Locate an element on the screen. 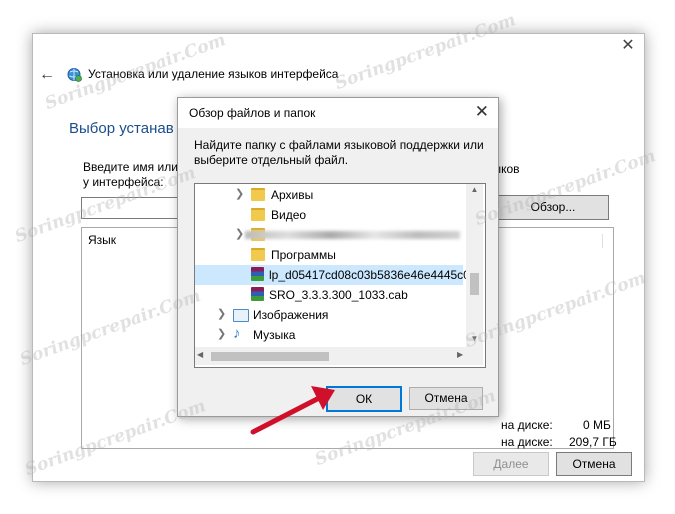 The width and height of the screenshot is (675, 514). column-divider is located at coordinates (602, 241).